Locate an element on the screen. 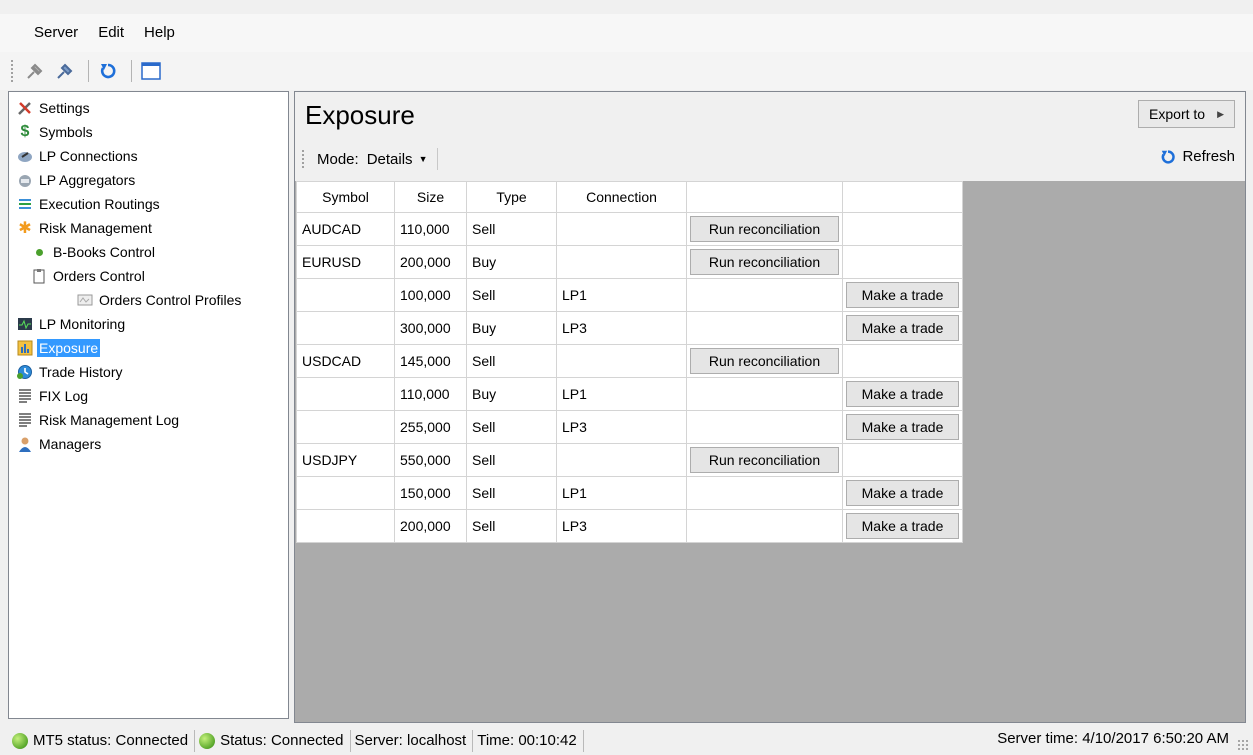 The height and width of the screenshot is (755, 1253). menu-edit: Edit is located at coordinates (111, 33).